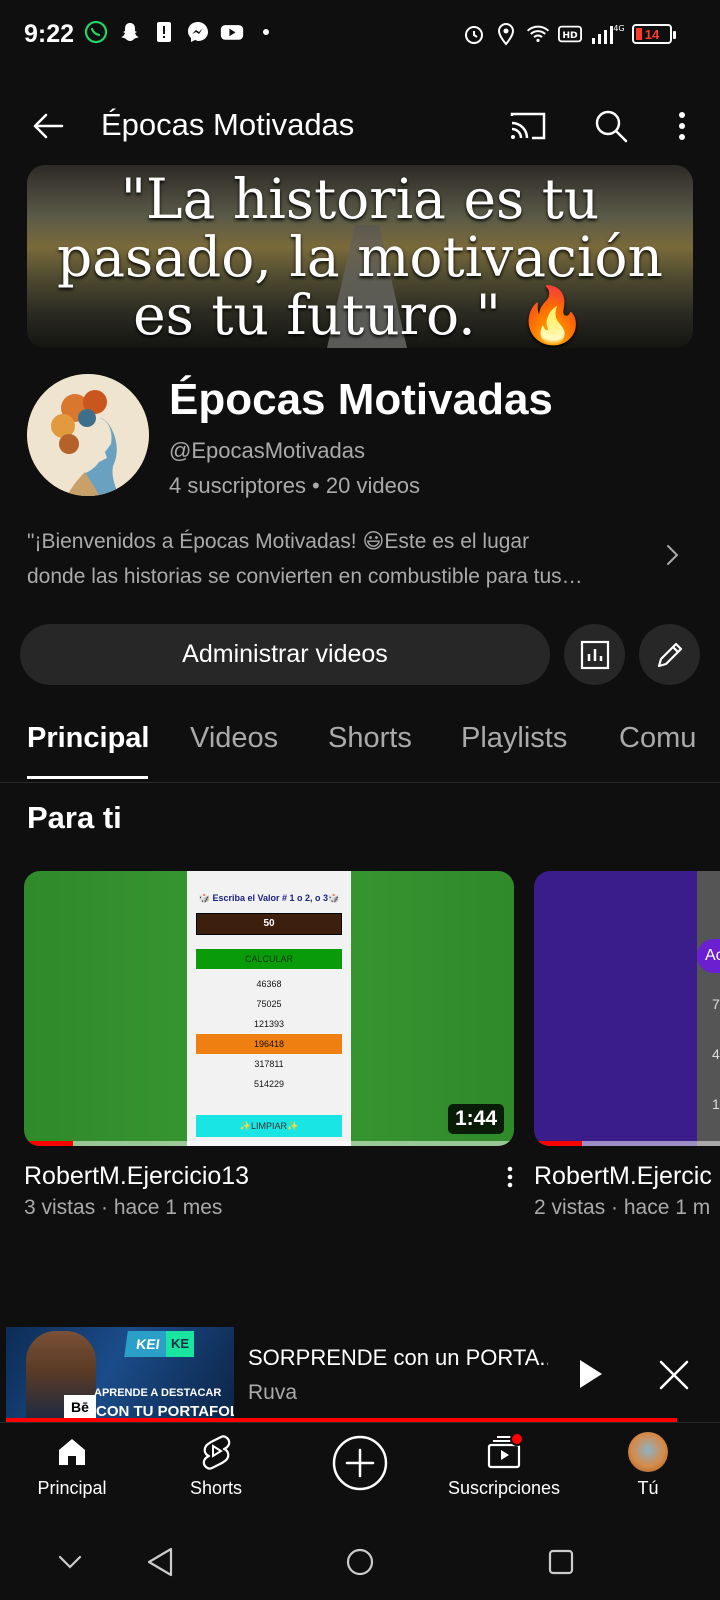 This screenshot has width=720, height=1600. Describe the element at coordinates (269, 924) in the screenshot. I see `screen-input: 50` at that location.